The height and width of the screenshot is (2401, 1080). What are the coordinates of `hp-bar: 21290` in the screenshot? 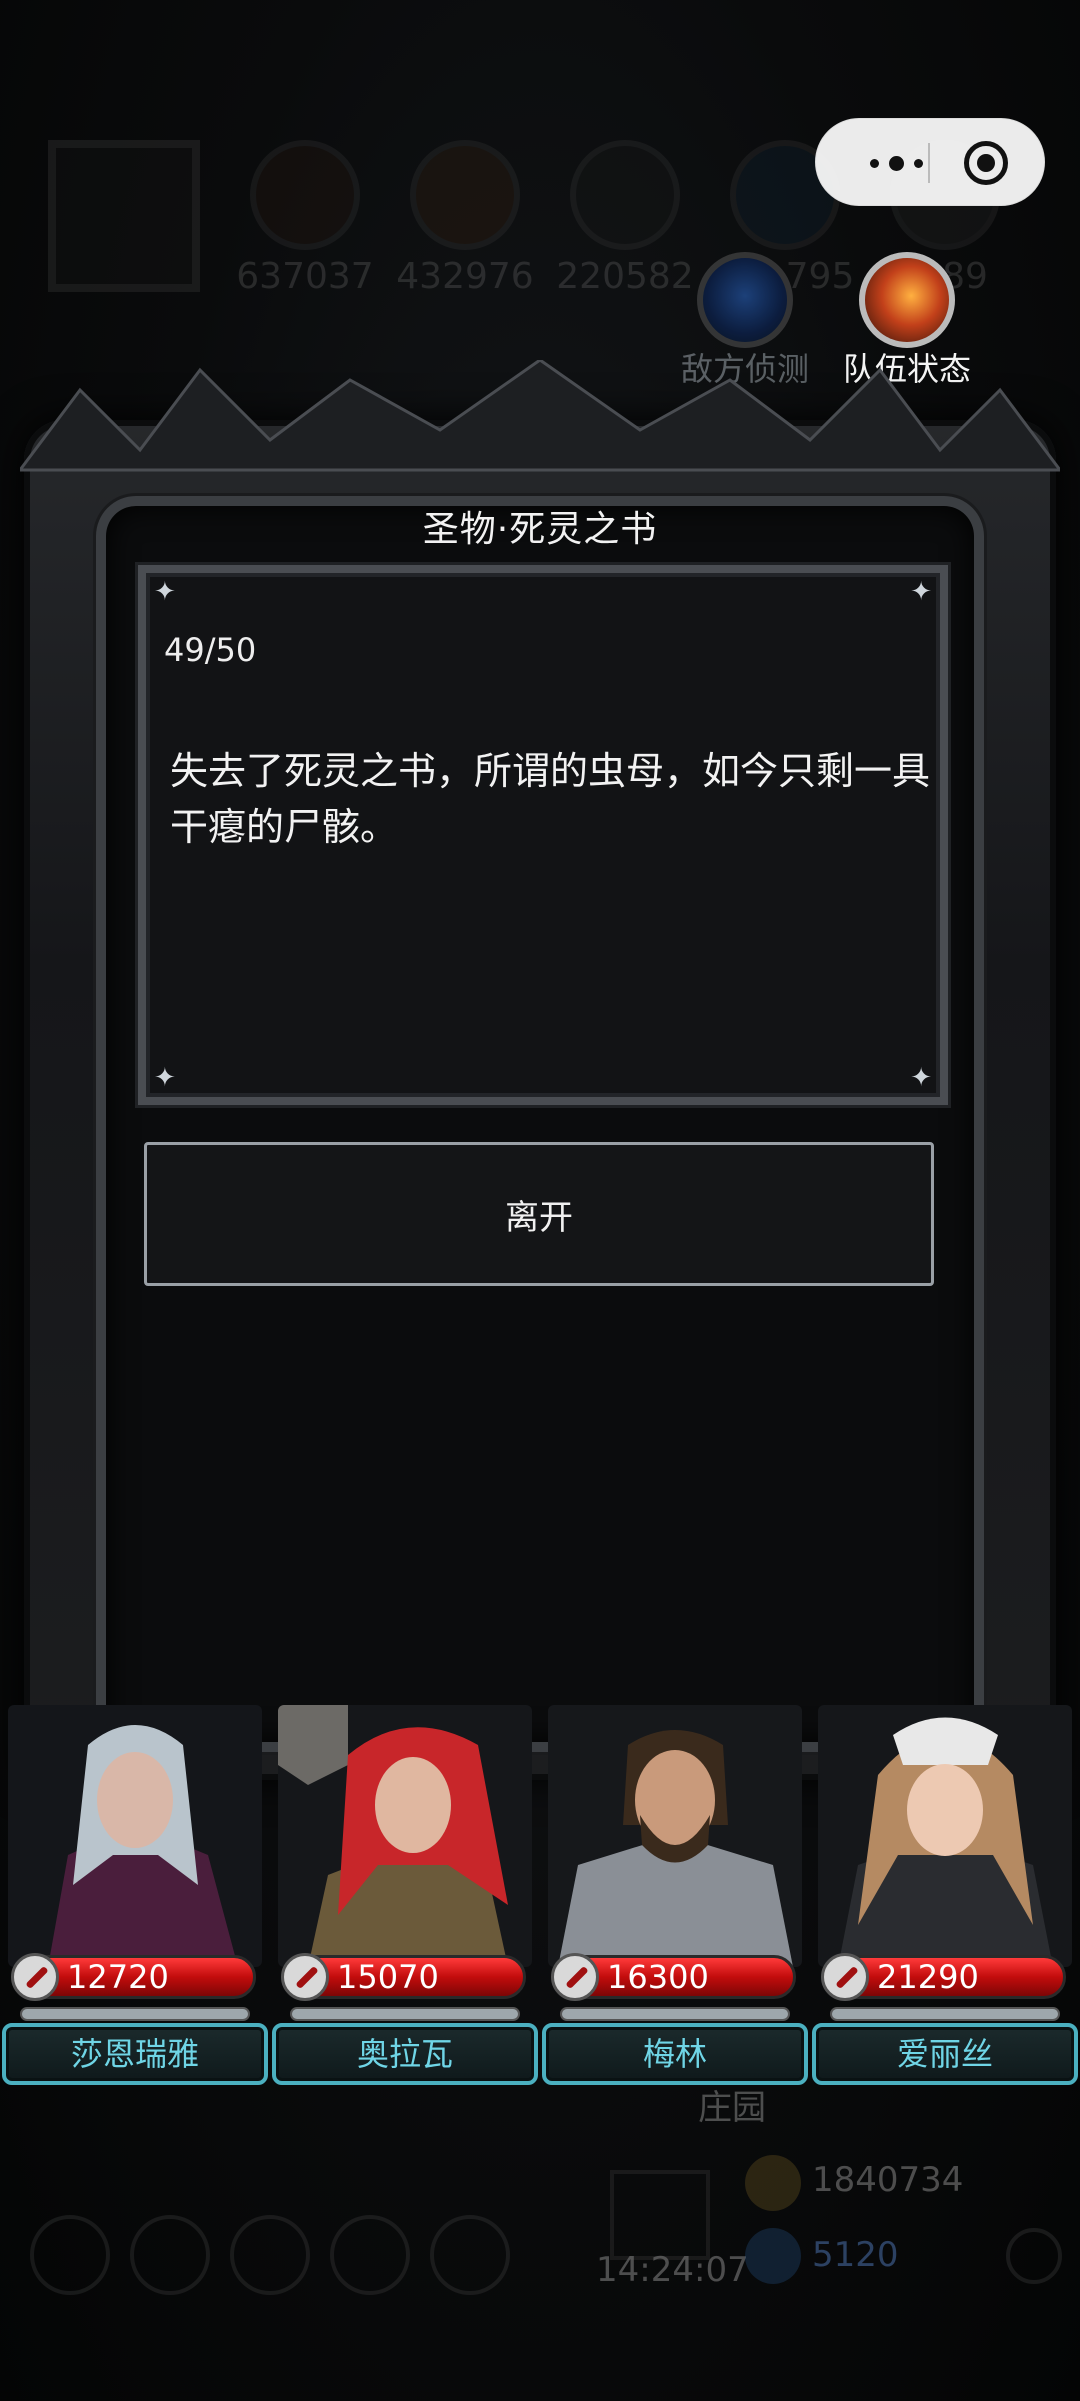 It's located at (943, 1977).